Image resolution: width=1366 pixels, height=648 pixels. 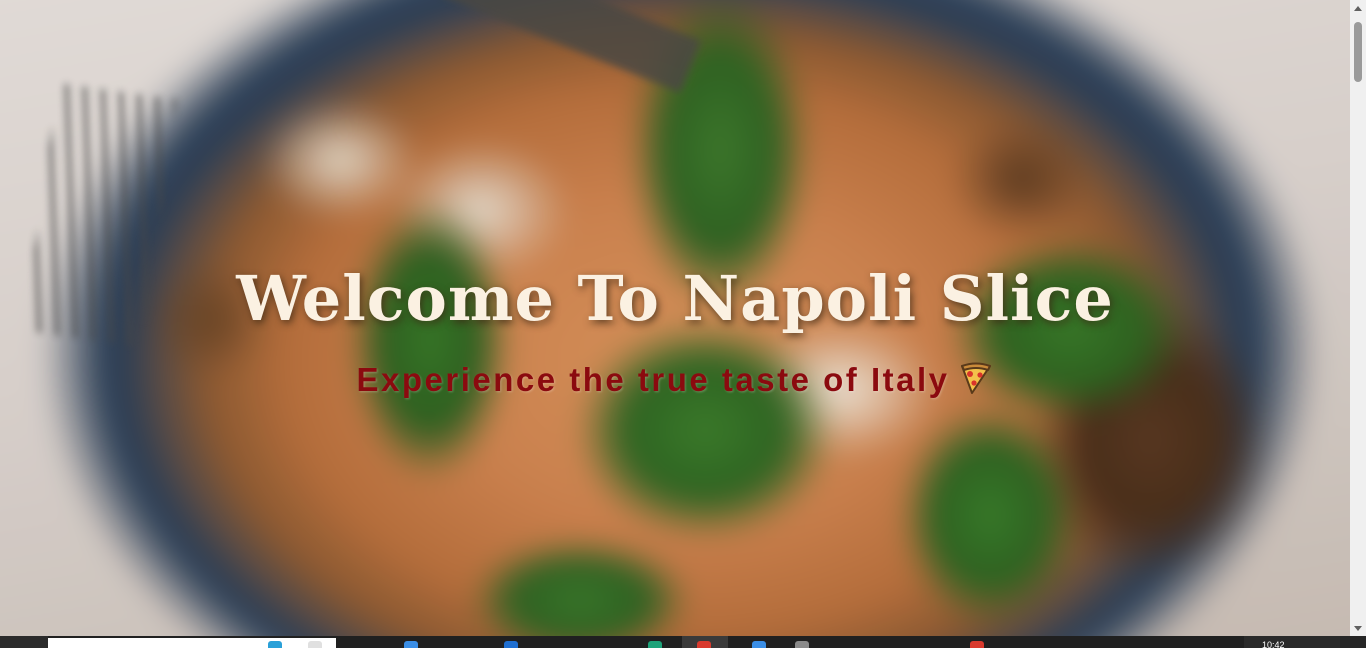 I want to click on scroll-thumb, so click(x=1358, y=52).